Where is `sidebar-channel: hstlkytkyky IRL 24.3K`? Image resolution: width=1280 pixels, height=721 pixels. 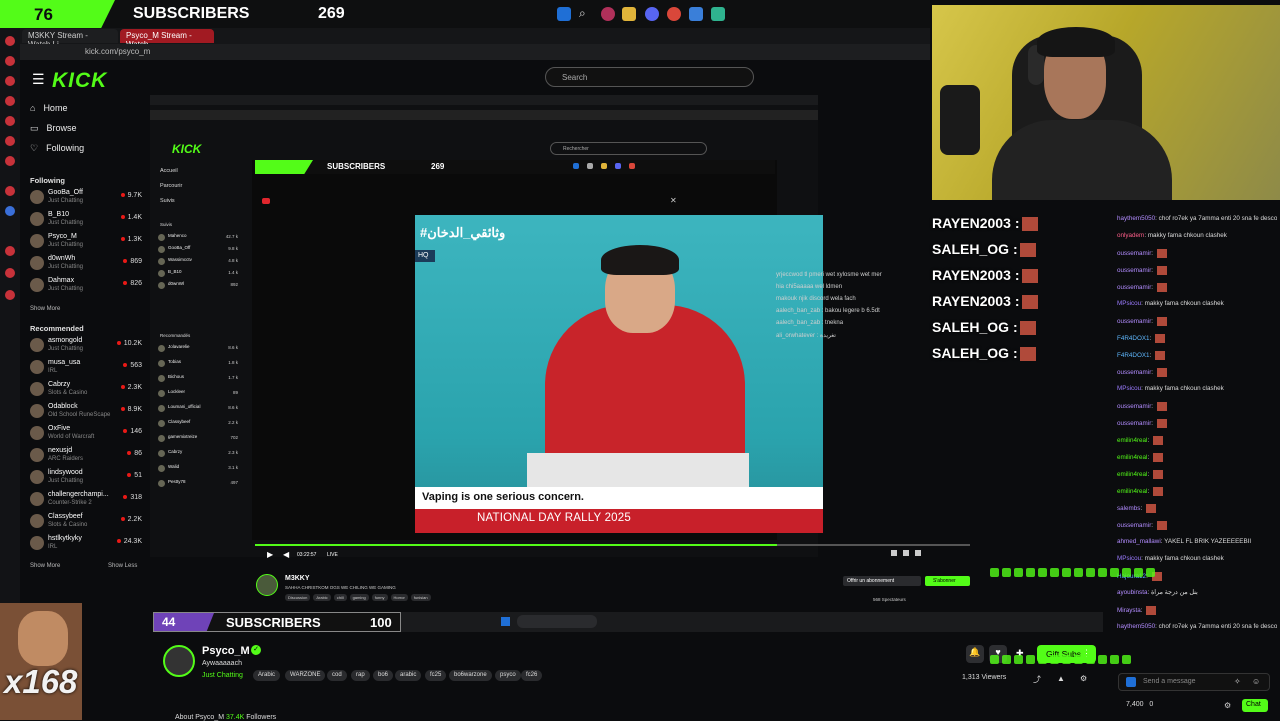 sidebar-channel: hstlkytkyky IRL 24.3K is located at coordinates (86, 546).